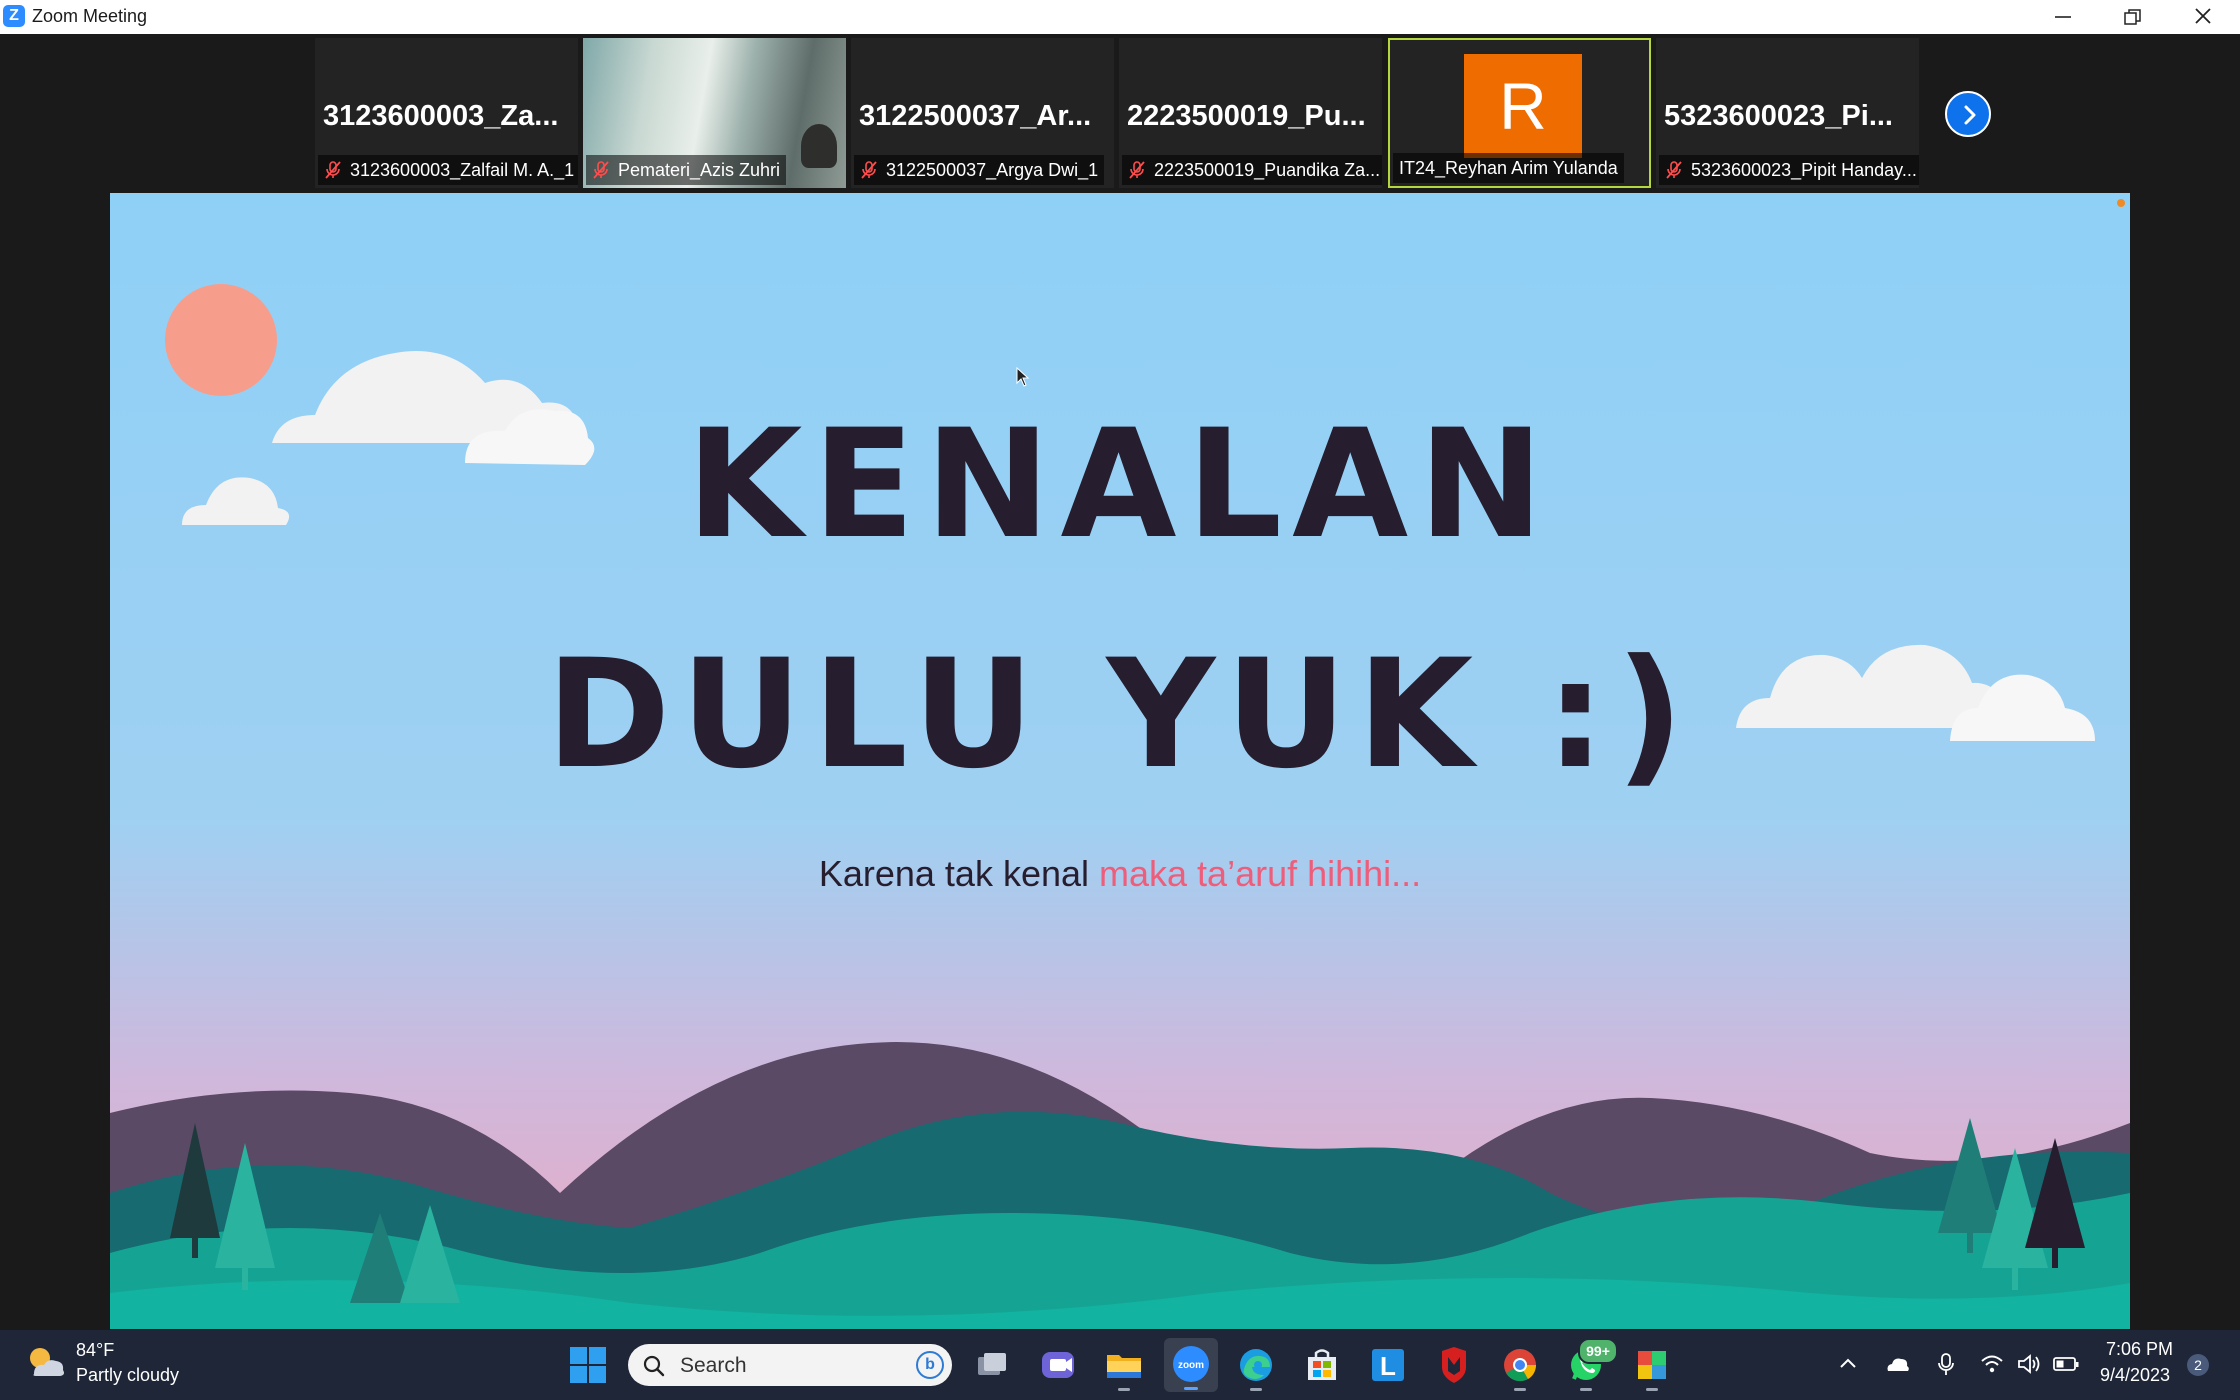 The image size is (2240, 1400). I want to click on restore-icon, so click(2132, 17).